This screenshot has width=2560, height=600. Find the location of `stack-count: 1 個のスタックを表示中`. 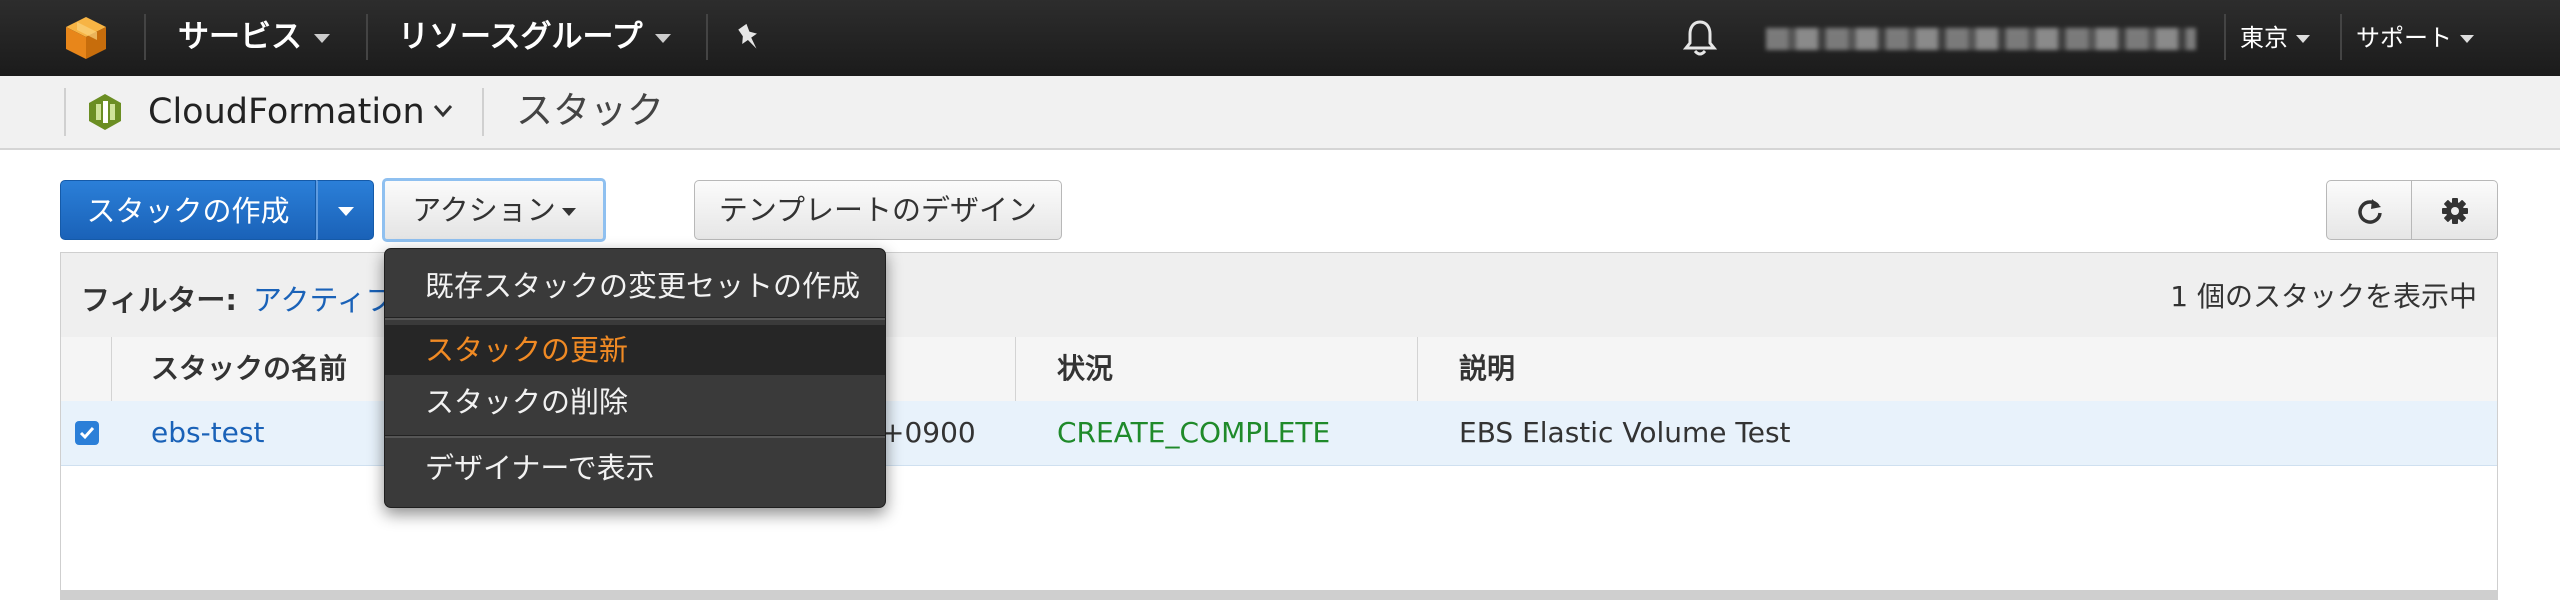

stack-count: 1 個のスタックを表示中 is located at coordinates (2323, 296).